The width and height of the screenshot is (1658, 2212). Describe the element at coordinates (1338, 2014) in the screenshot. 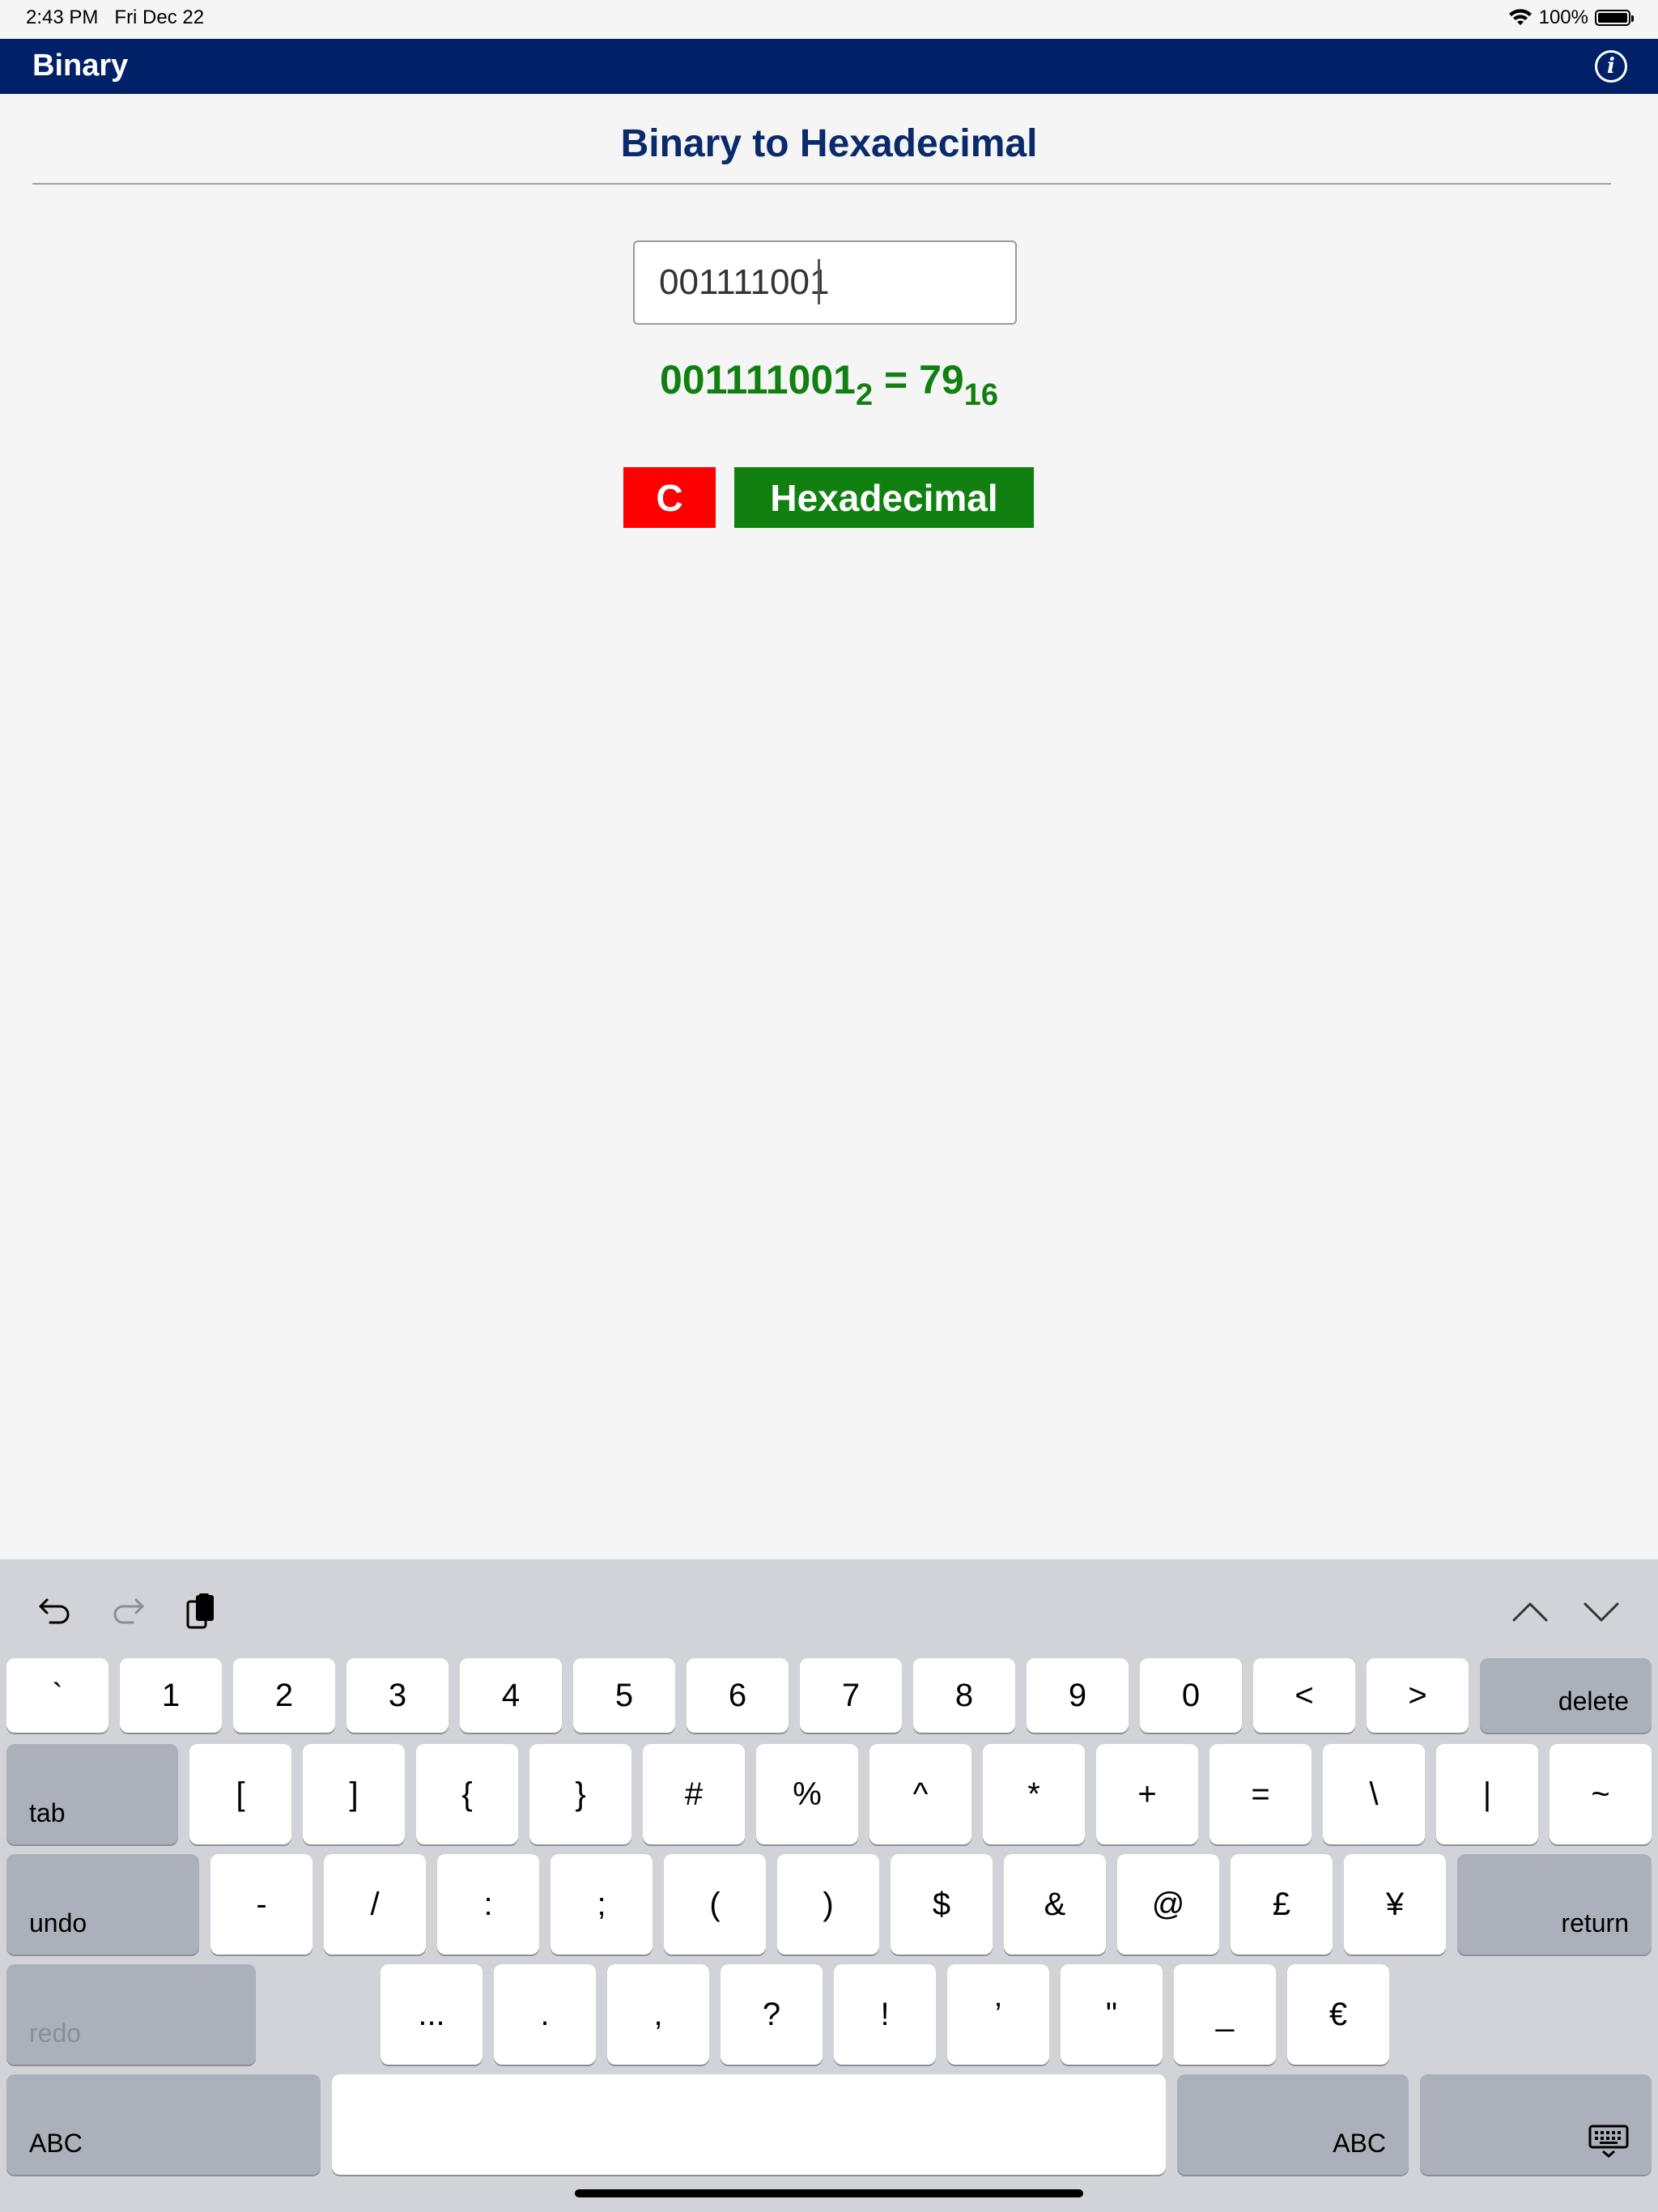

I see `key: €` at that location.